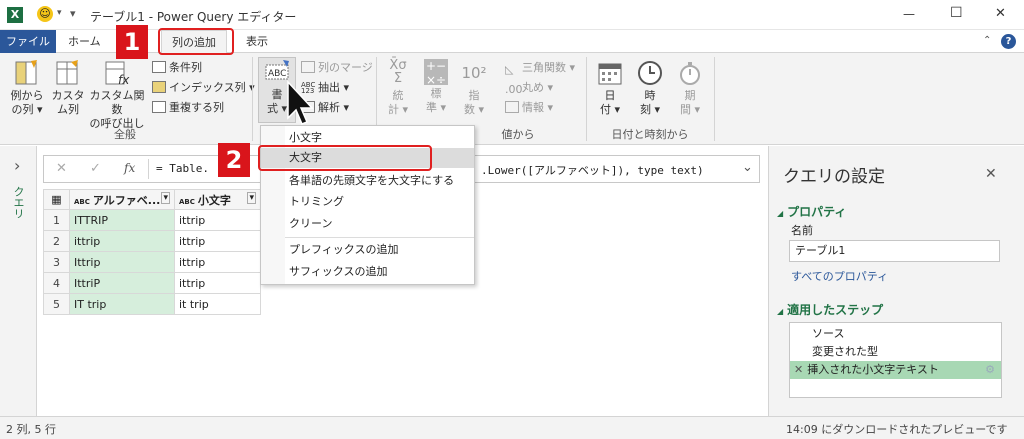 This screenshot has width=1024, height=439. I want to click on duplicate-column-button: 重複する列, so click(188, 108).